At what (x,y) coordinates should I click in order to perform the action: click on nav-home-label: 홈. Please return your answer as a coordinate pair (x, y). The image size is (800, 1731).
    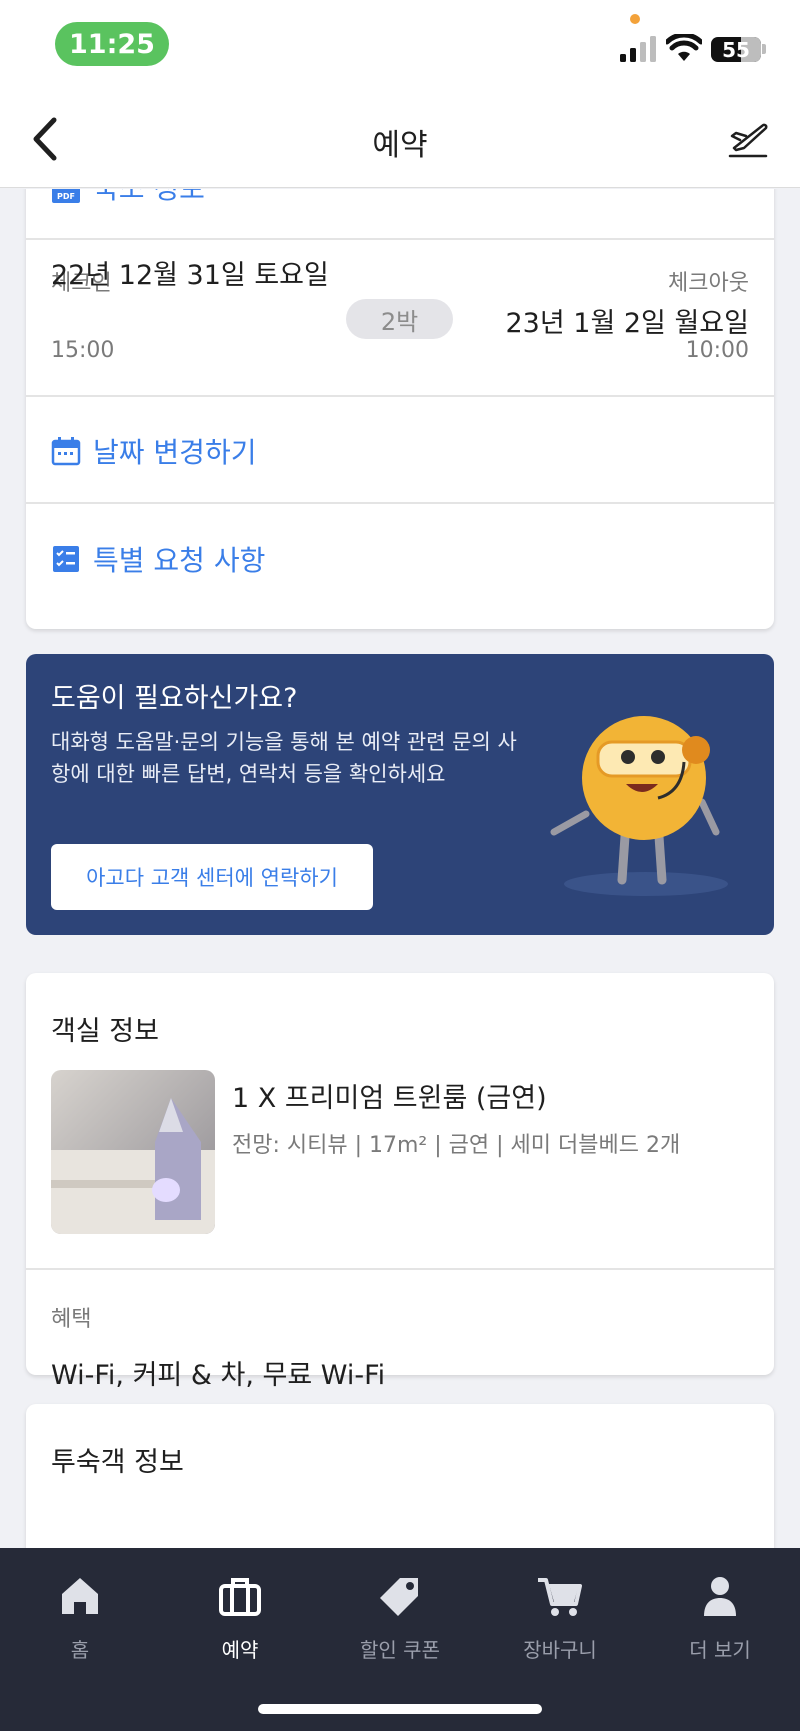
    Looking at the image, I should click on (80, 1650).